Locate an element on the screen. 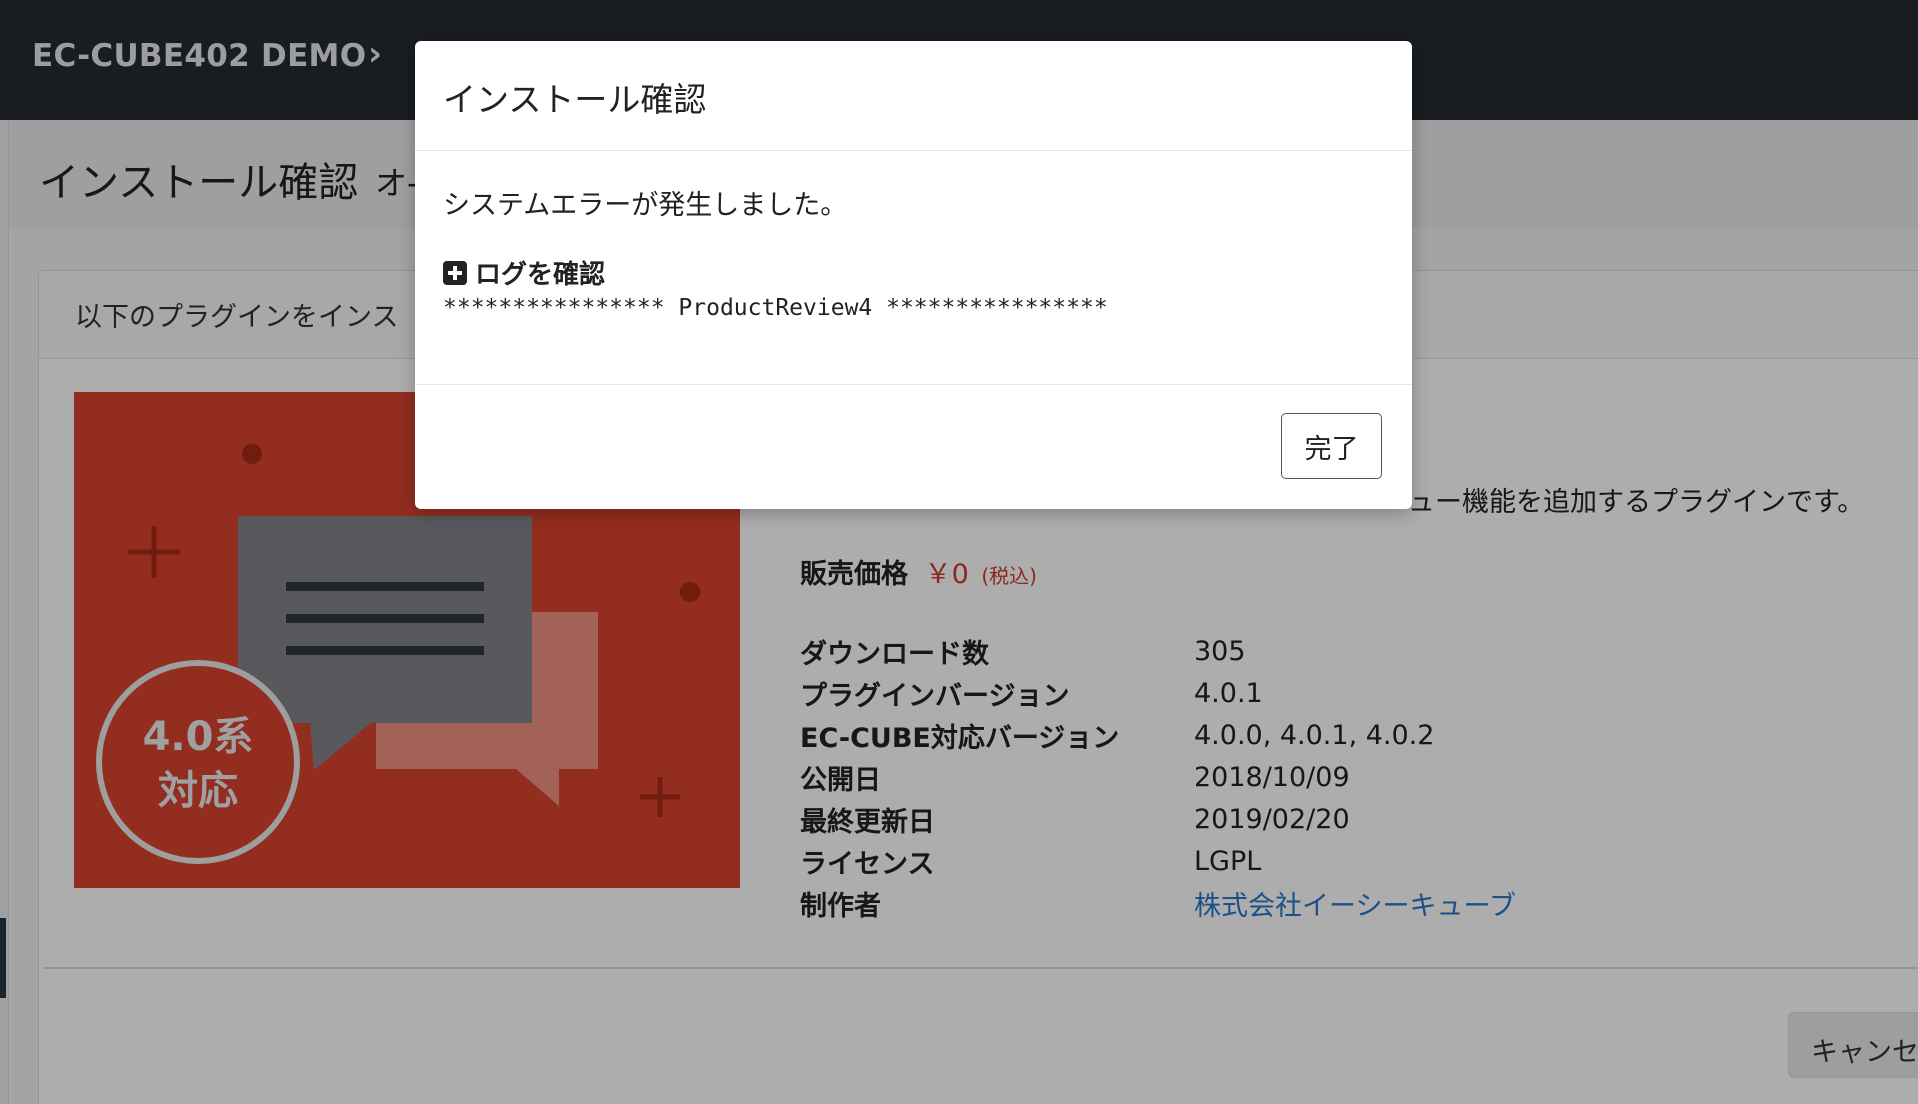  done-button: 完了 is located at coordinates (1331, 446).